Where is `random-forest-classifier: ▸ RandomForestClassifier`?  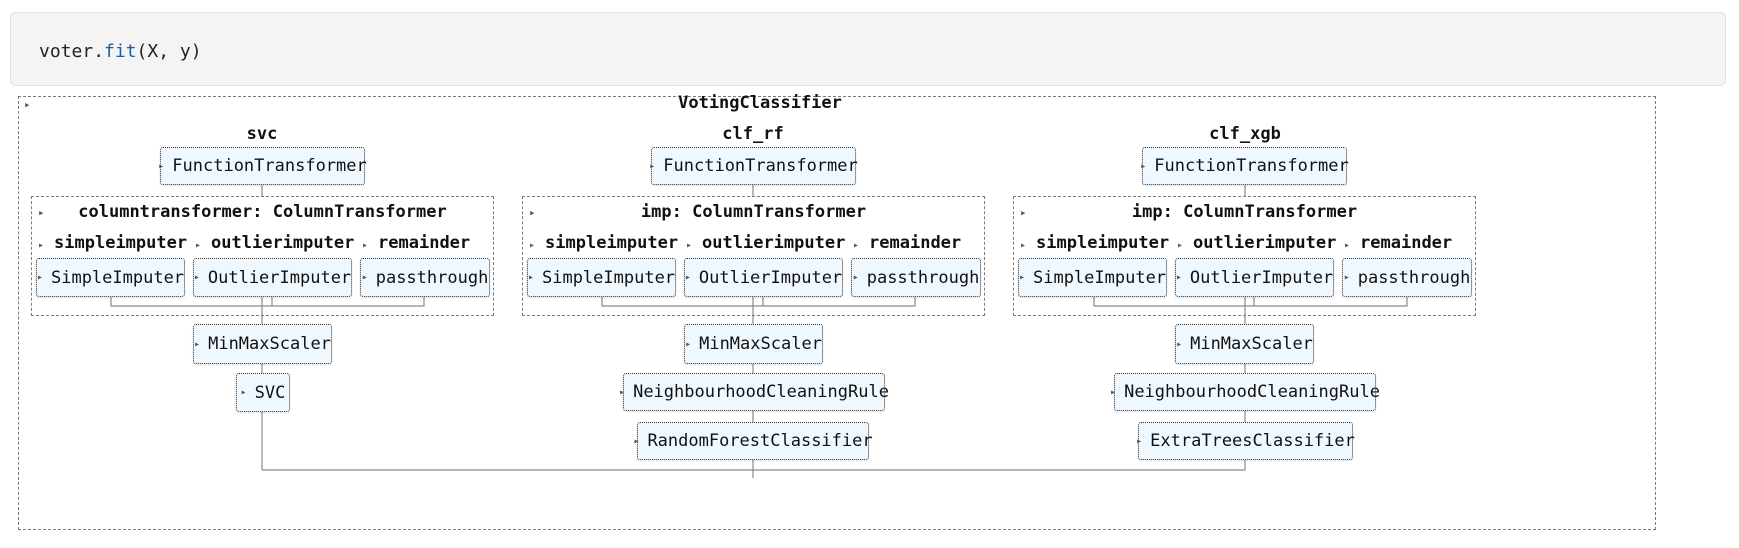
random-forest-classifier: ▸ RandomForestClassifier is located at coordinates (753, 441).